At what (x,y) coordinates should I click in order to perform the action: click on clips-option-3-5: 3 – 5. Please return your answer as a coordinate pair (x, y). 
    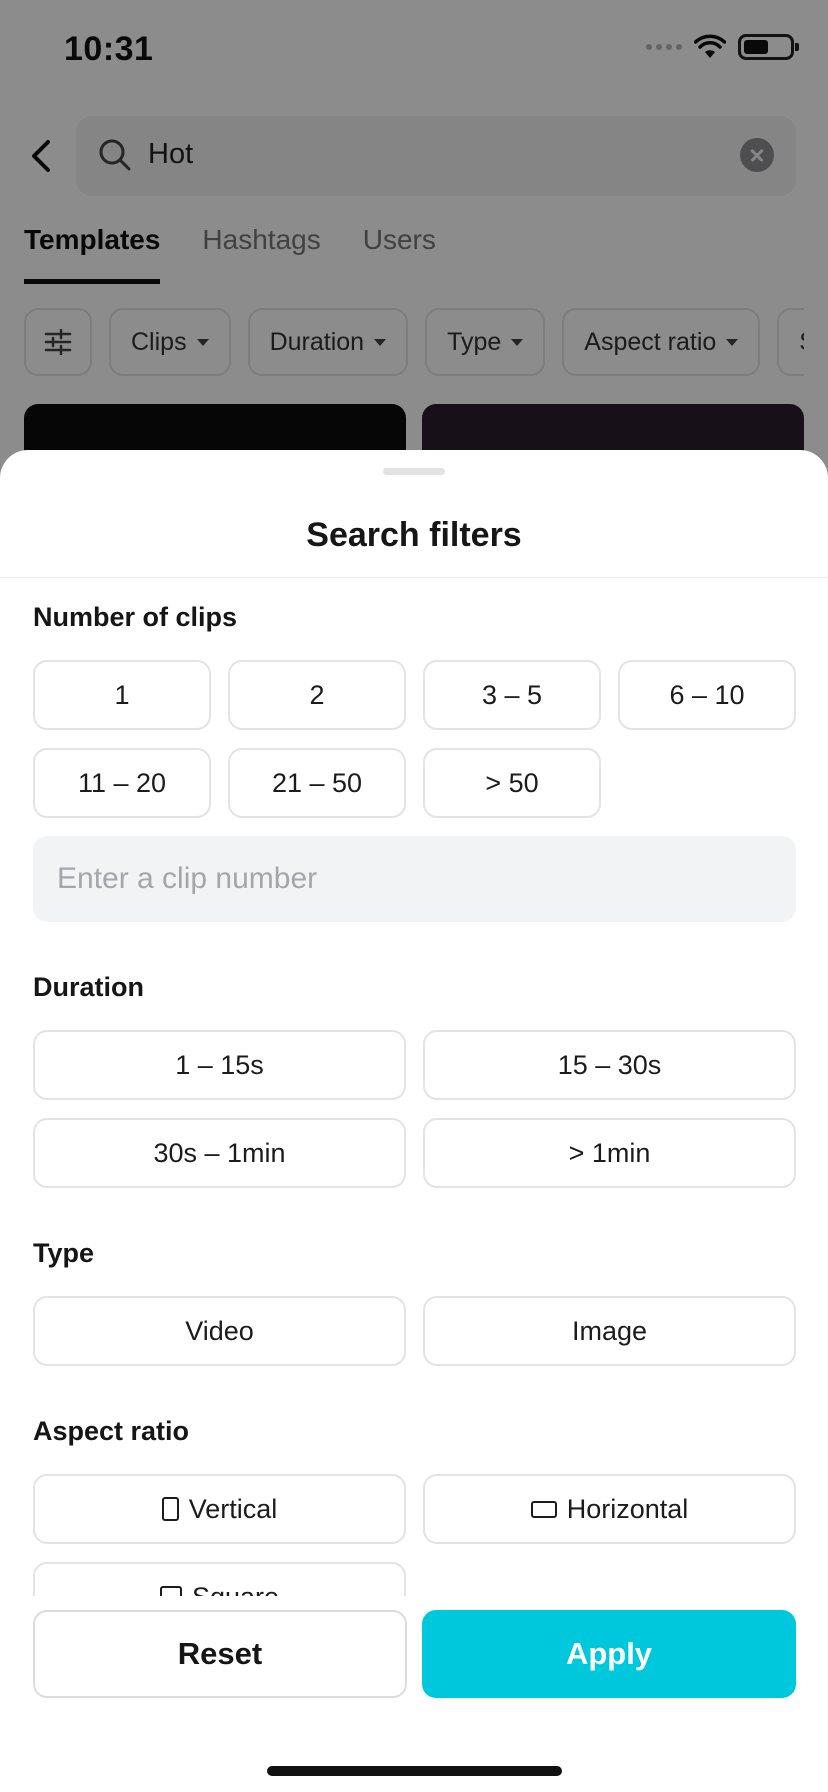
    Looking at the image, I should click on (512, 695).